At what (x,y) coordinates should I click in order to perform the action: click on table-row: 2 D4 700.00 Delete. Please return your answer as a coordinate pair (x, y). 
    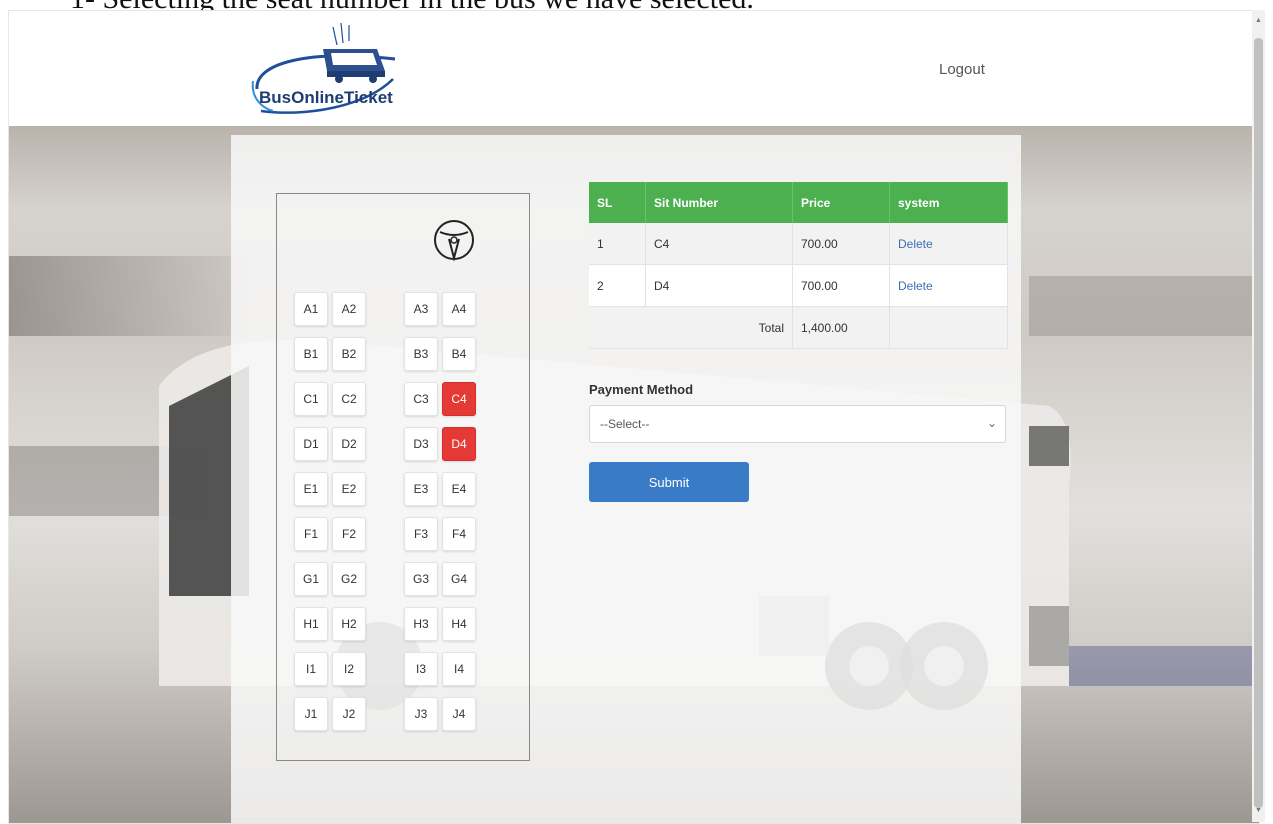
    Looking at the image, I should click on (798, 285).